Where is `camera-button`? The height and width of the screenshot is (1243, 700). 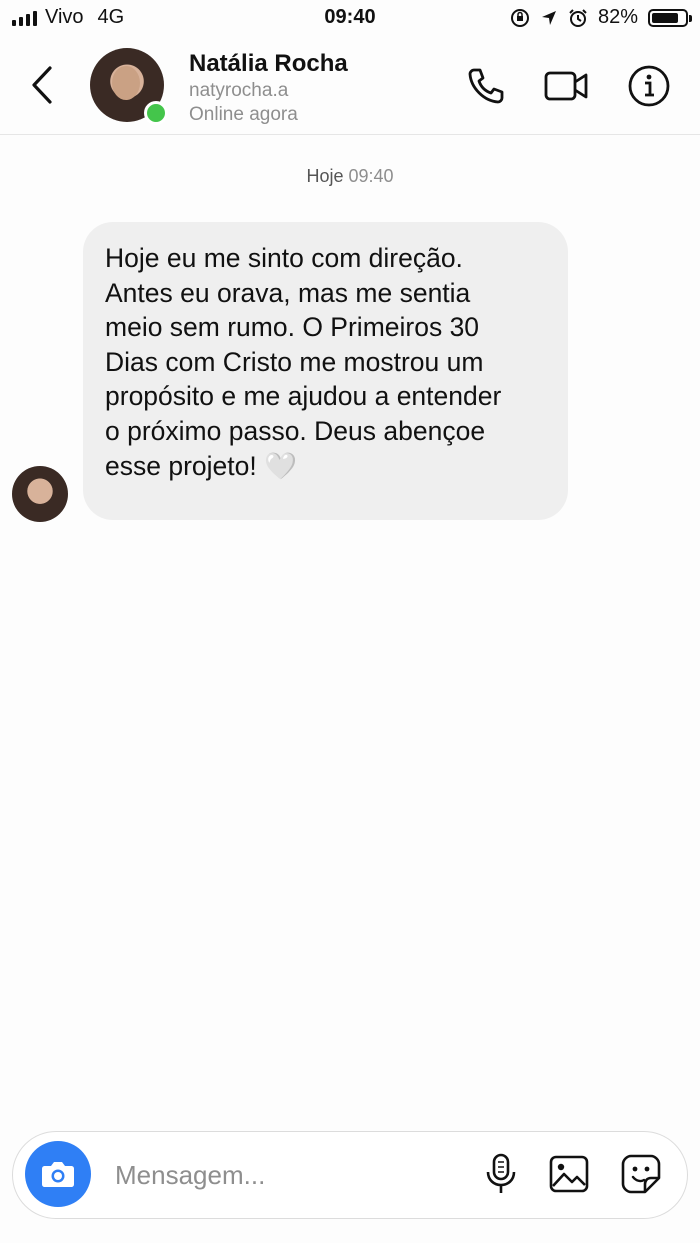 camera-button is located at coordinates (58, 1174).